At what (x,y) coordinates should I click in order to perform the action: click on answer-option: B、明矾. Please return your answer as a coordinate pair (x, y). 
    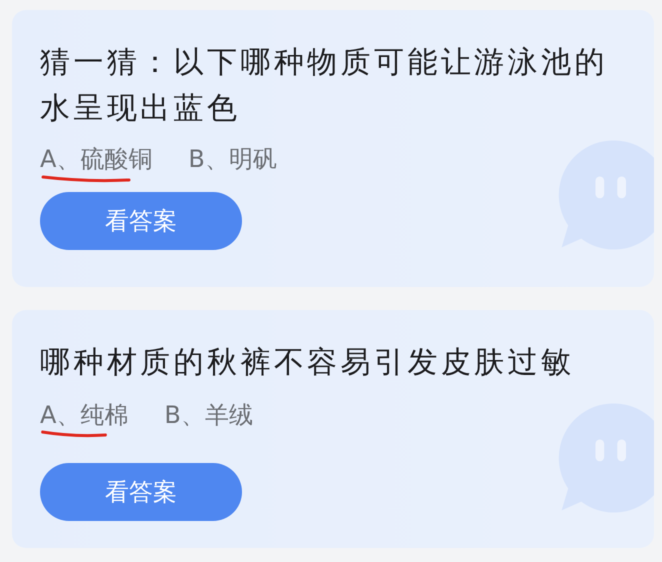
    Looking at the image, I should click on (232, 164).